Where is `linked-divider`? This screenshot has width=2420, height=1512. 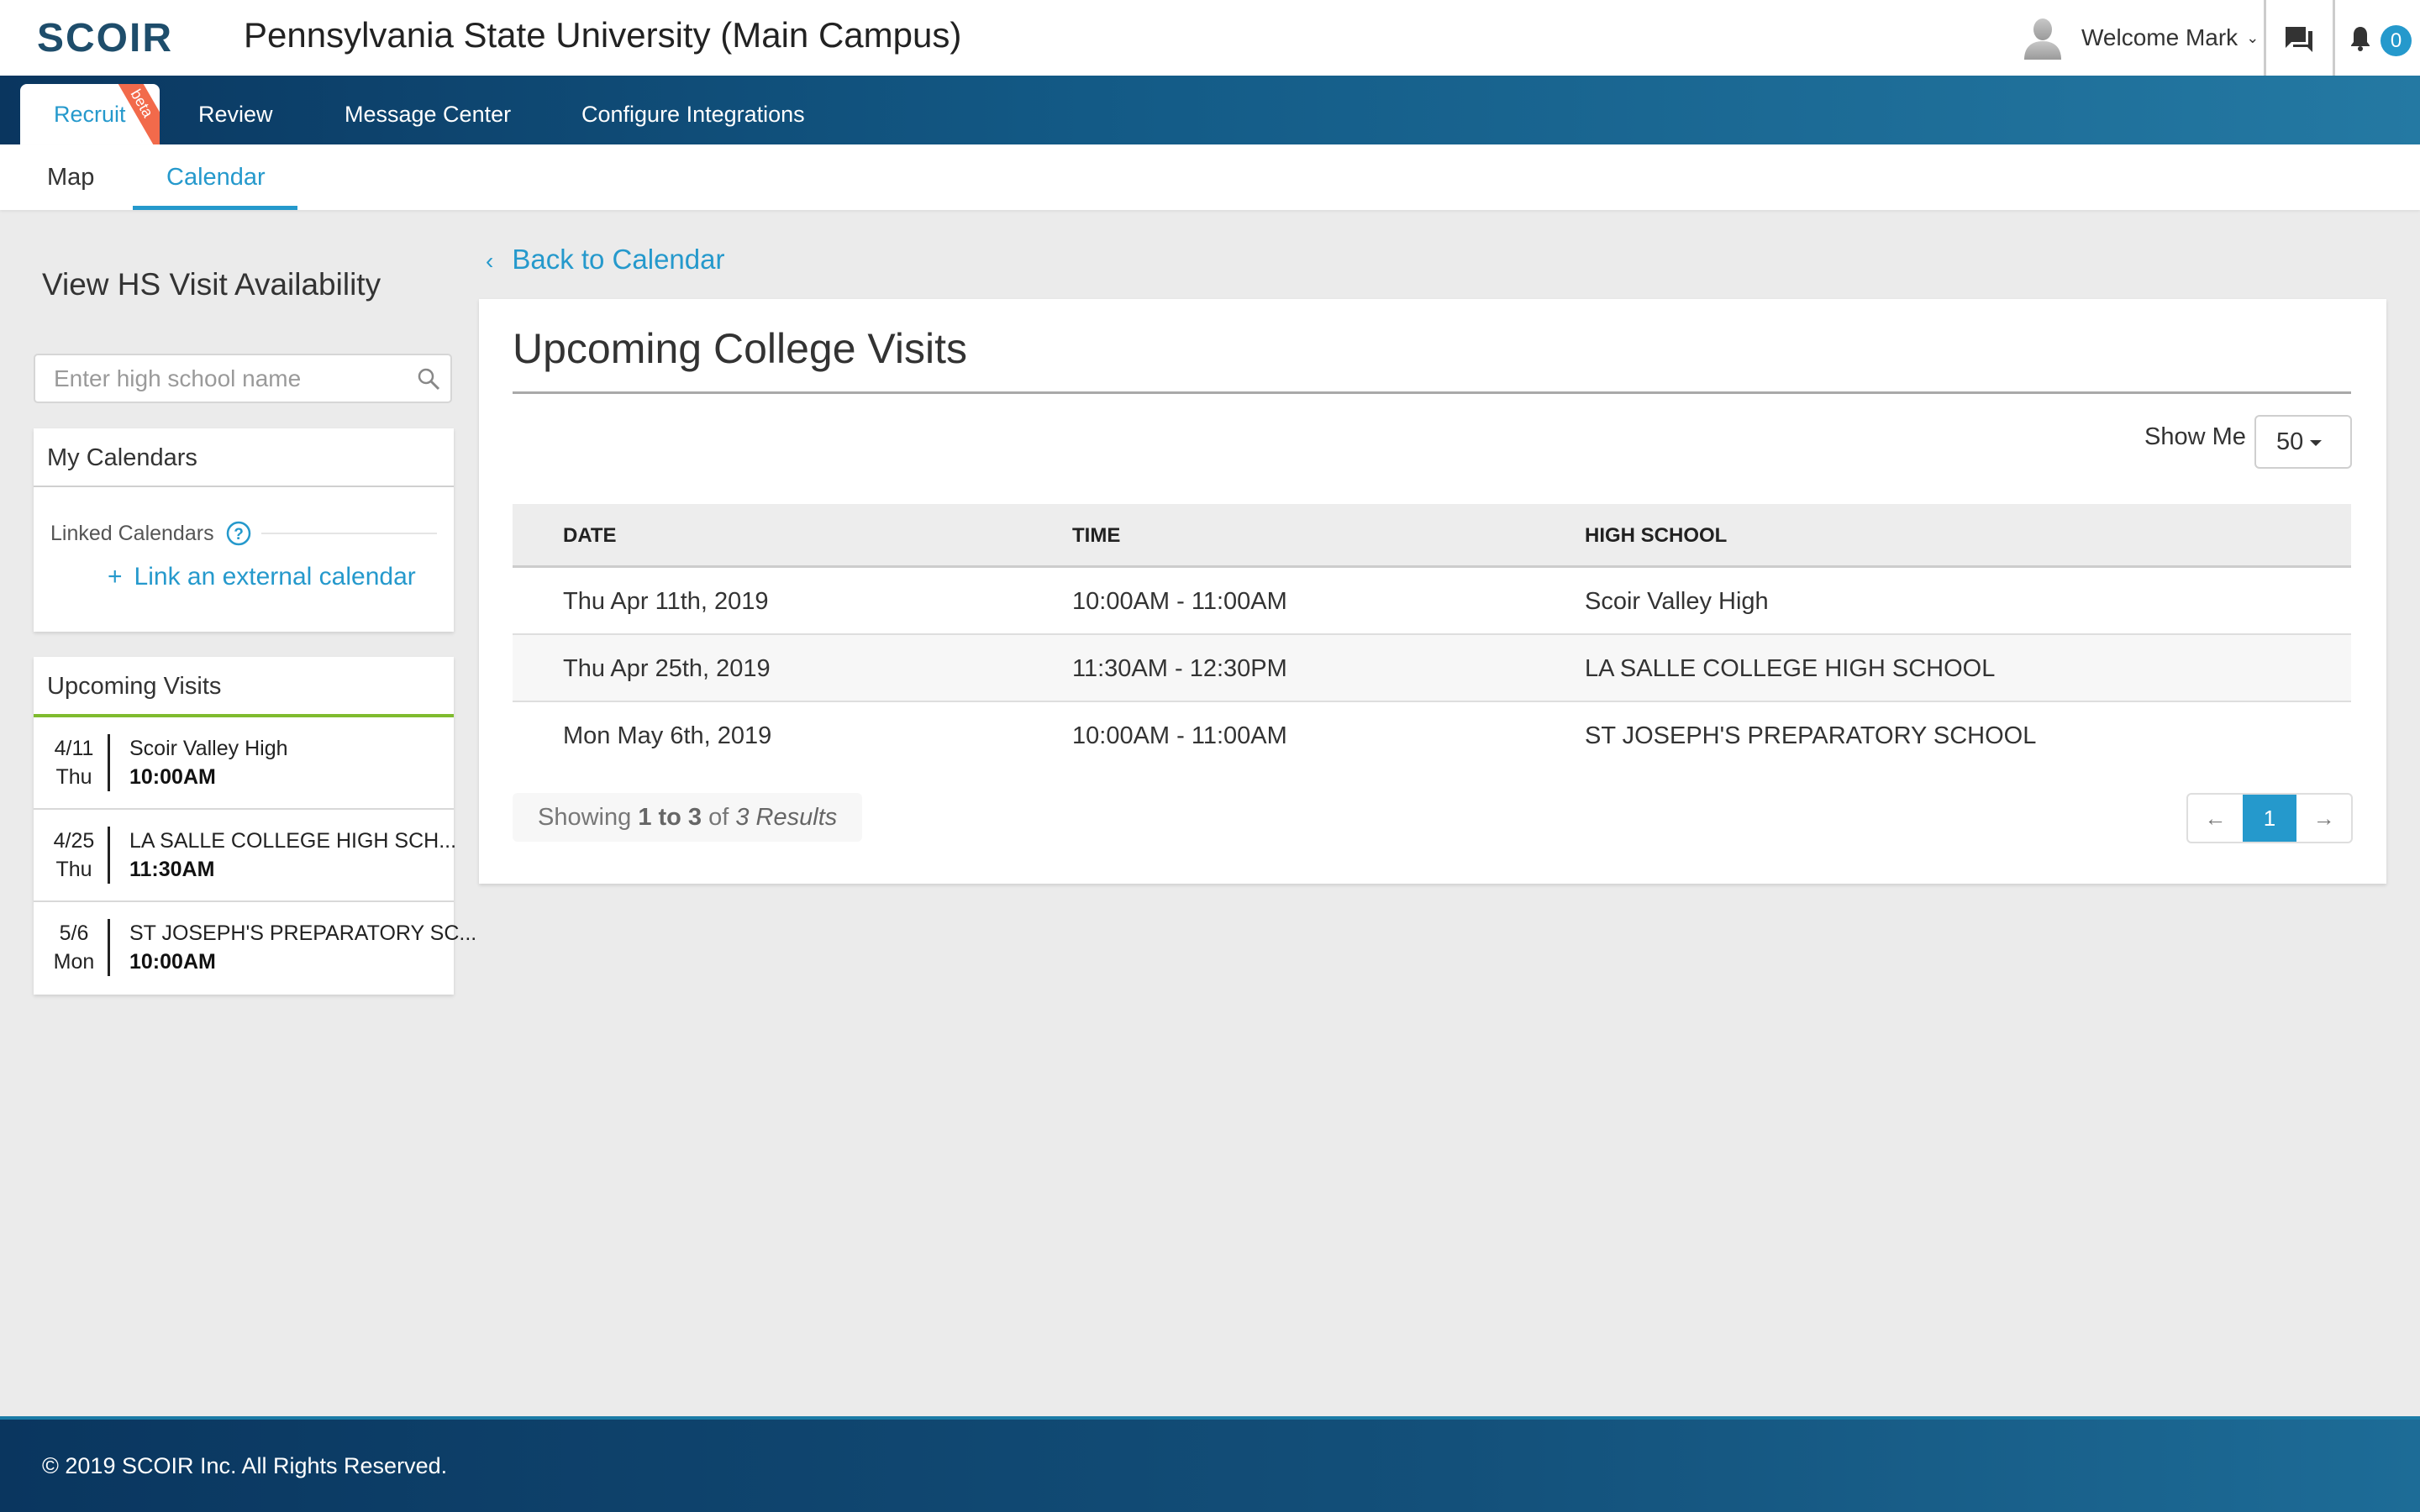
linked-divider is located at coordinates (348, 533).